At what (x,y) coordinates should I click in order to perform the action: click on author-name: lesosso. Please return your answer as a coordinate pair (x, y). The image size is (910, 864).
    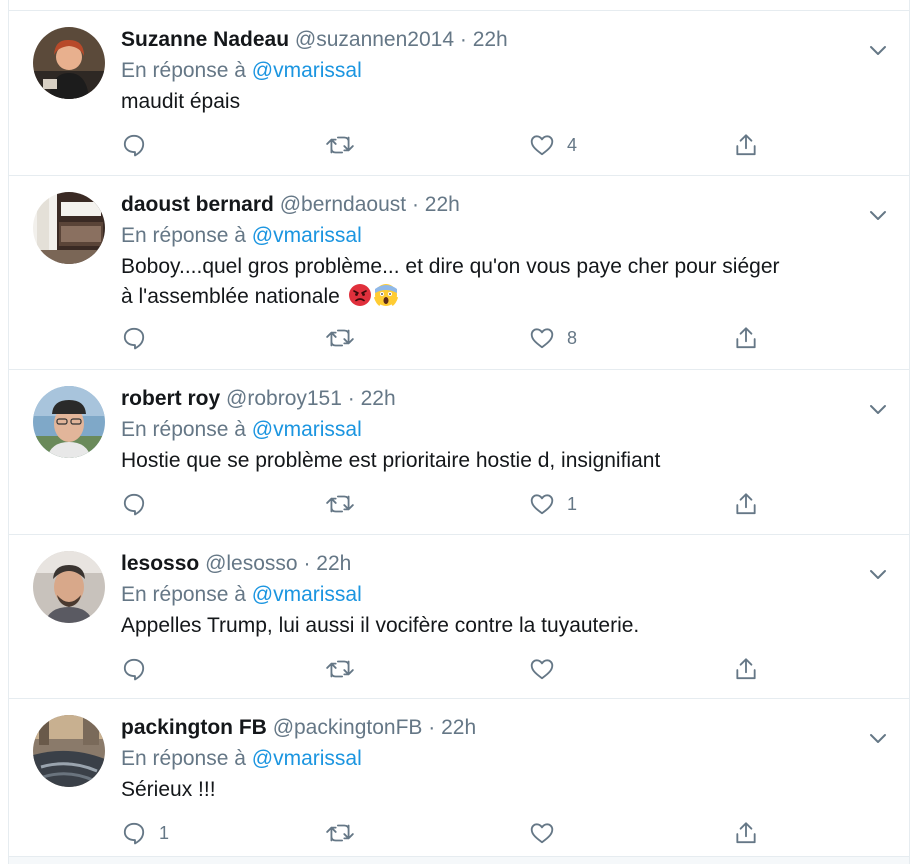
    Looking at the image, I should click on (160, 563).